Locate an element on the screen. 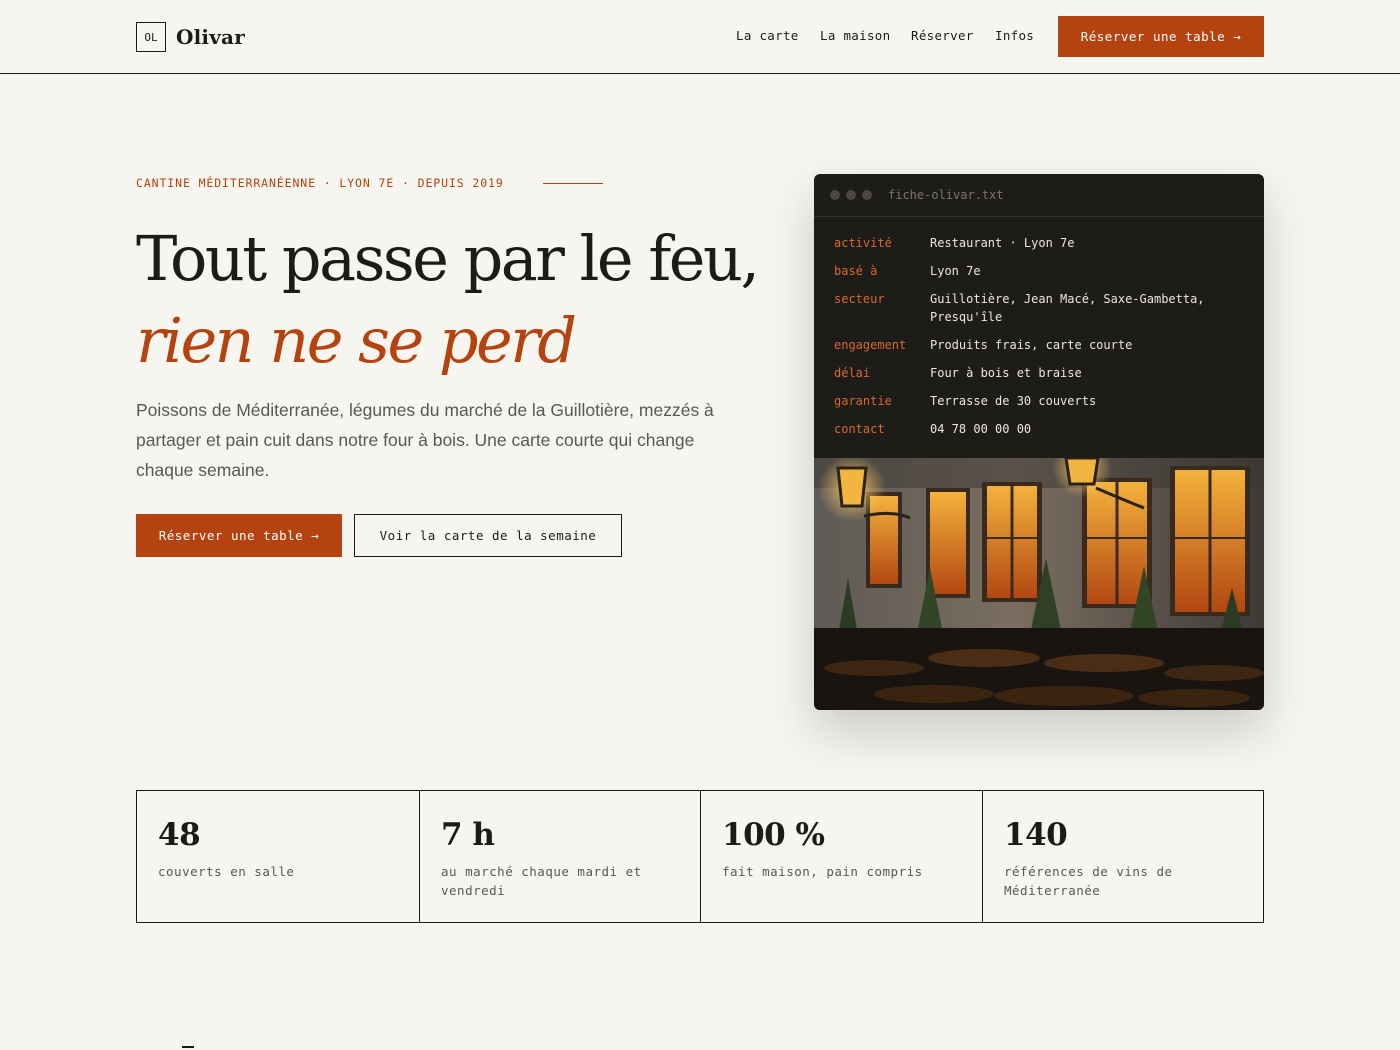  info-key-garantie: garantie is located at coordinates (863, 401).